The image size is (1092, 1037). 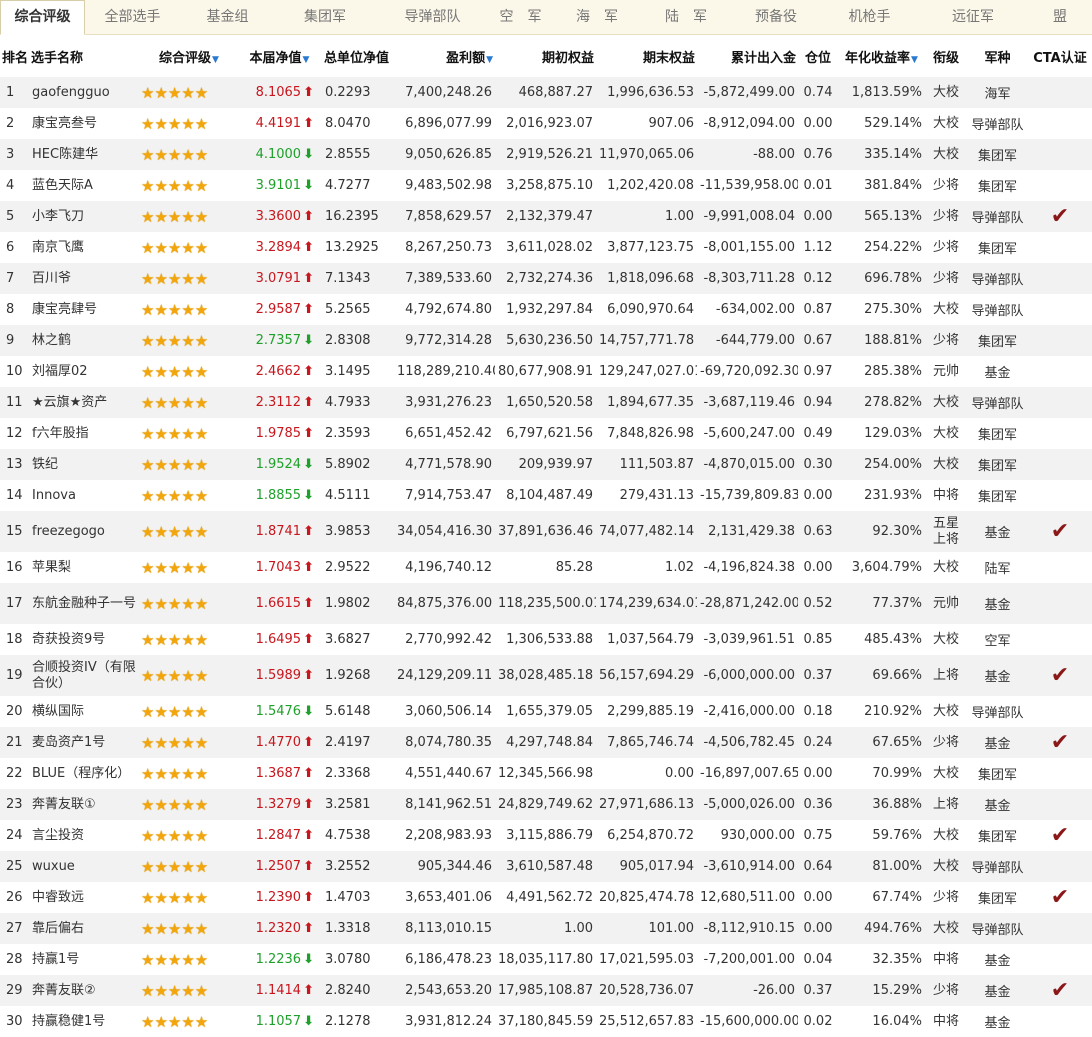 I want to click on header-annual: 年化收益率▼, so click(x=881, y=56).